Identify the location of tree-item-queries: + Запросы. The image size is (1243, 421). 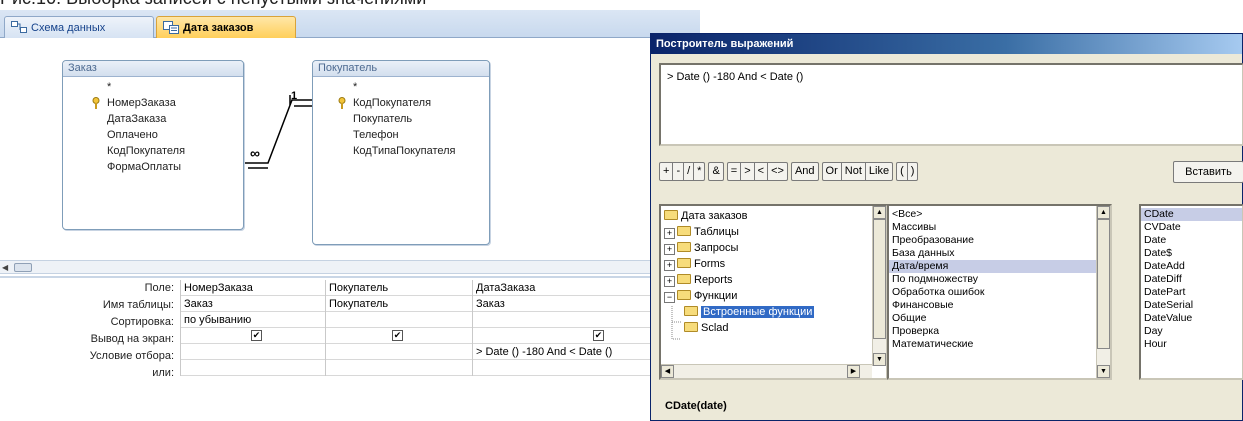
(775, 248).